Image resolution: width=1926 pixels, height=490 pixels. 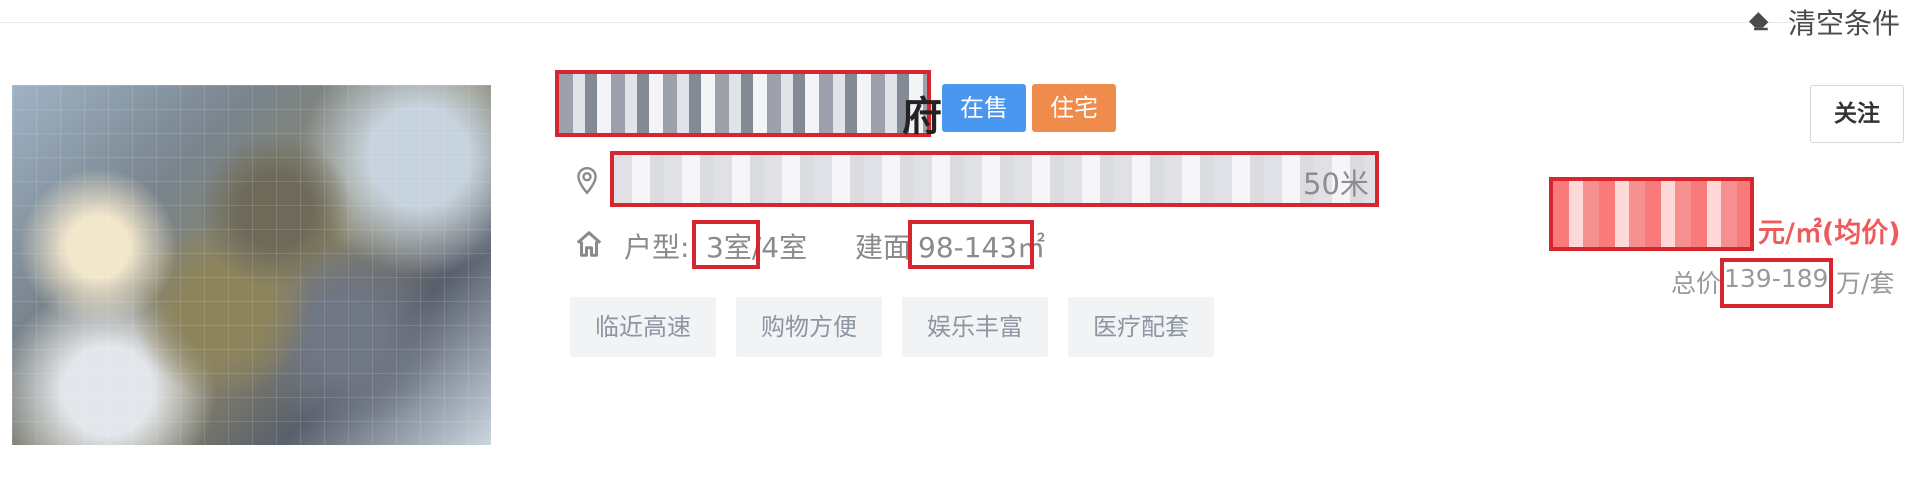 I want to click on total-price-highlight, so click(x=1776, y=283).